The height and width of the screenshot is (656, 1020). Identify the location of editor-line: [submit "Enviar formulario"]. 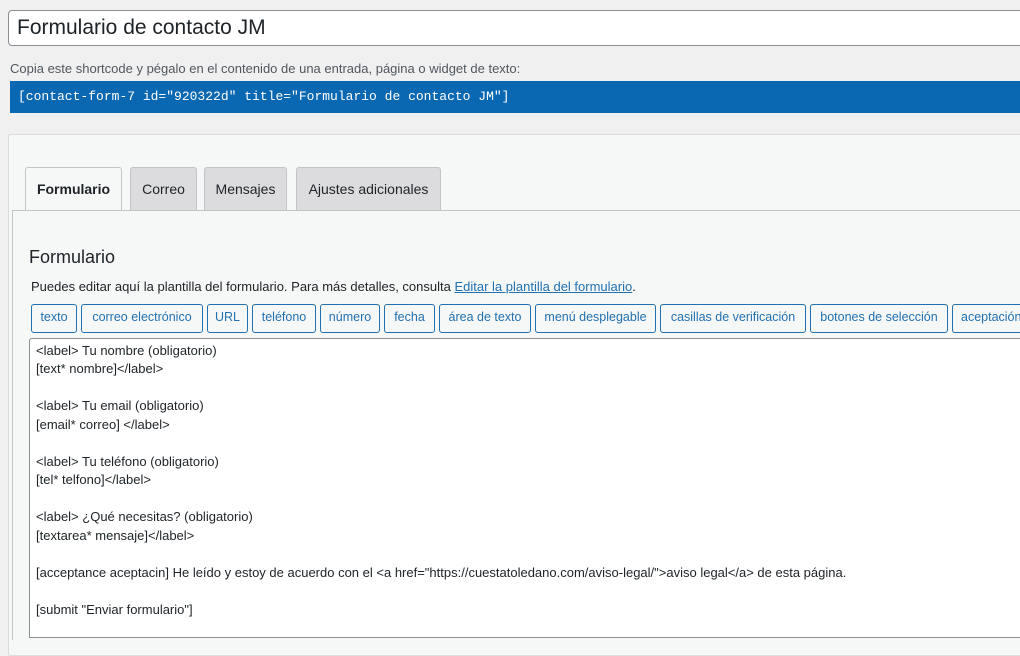
(114, 609).